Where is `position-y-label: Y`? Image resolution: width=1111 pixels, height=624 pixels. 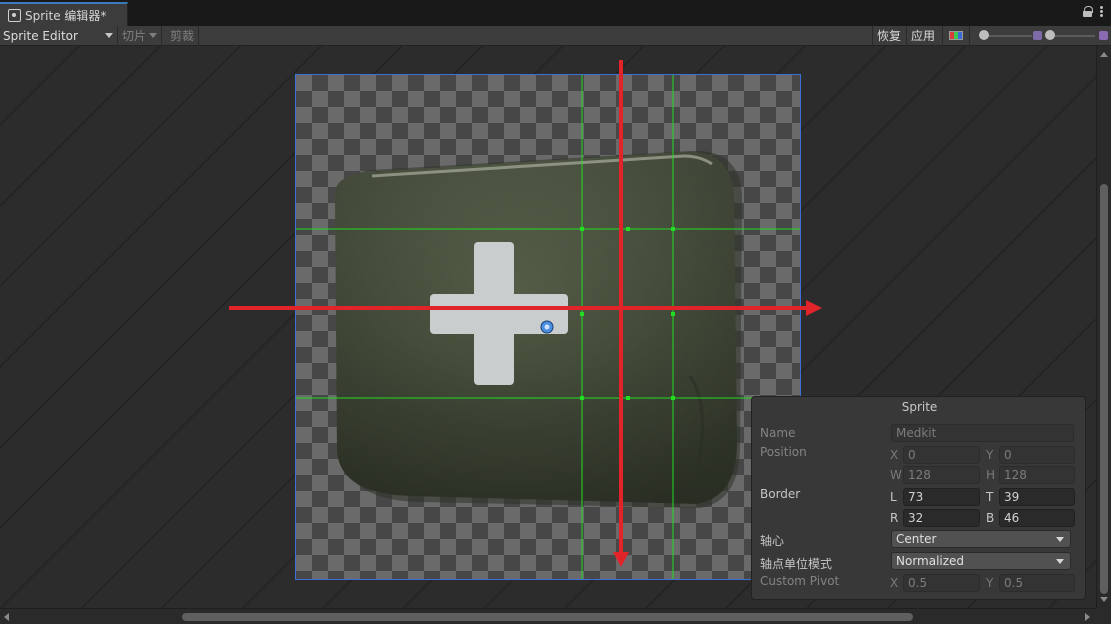 position-y-label: Y is located at coordinates (990, 455).